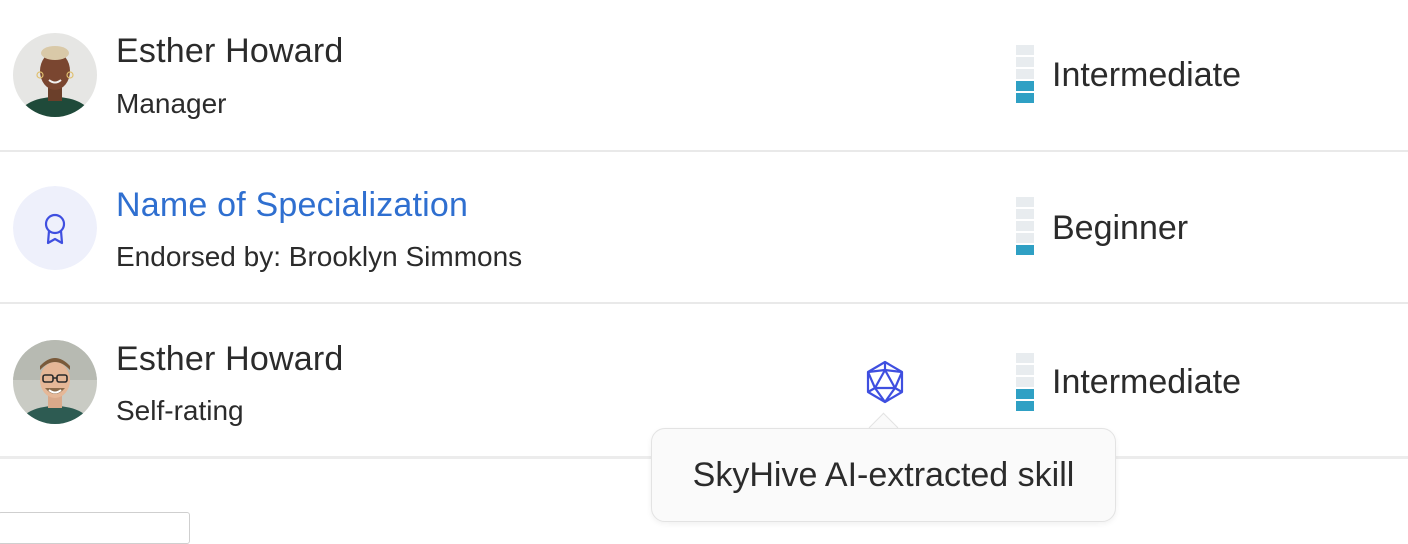  Describe the element at coordinates (171, 103) in the screenshot. I see `endorser-role: Manager` at that location.